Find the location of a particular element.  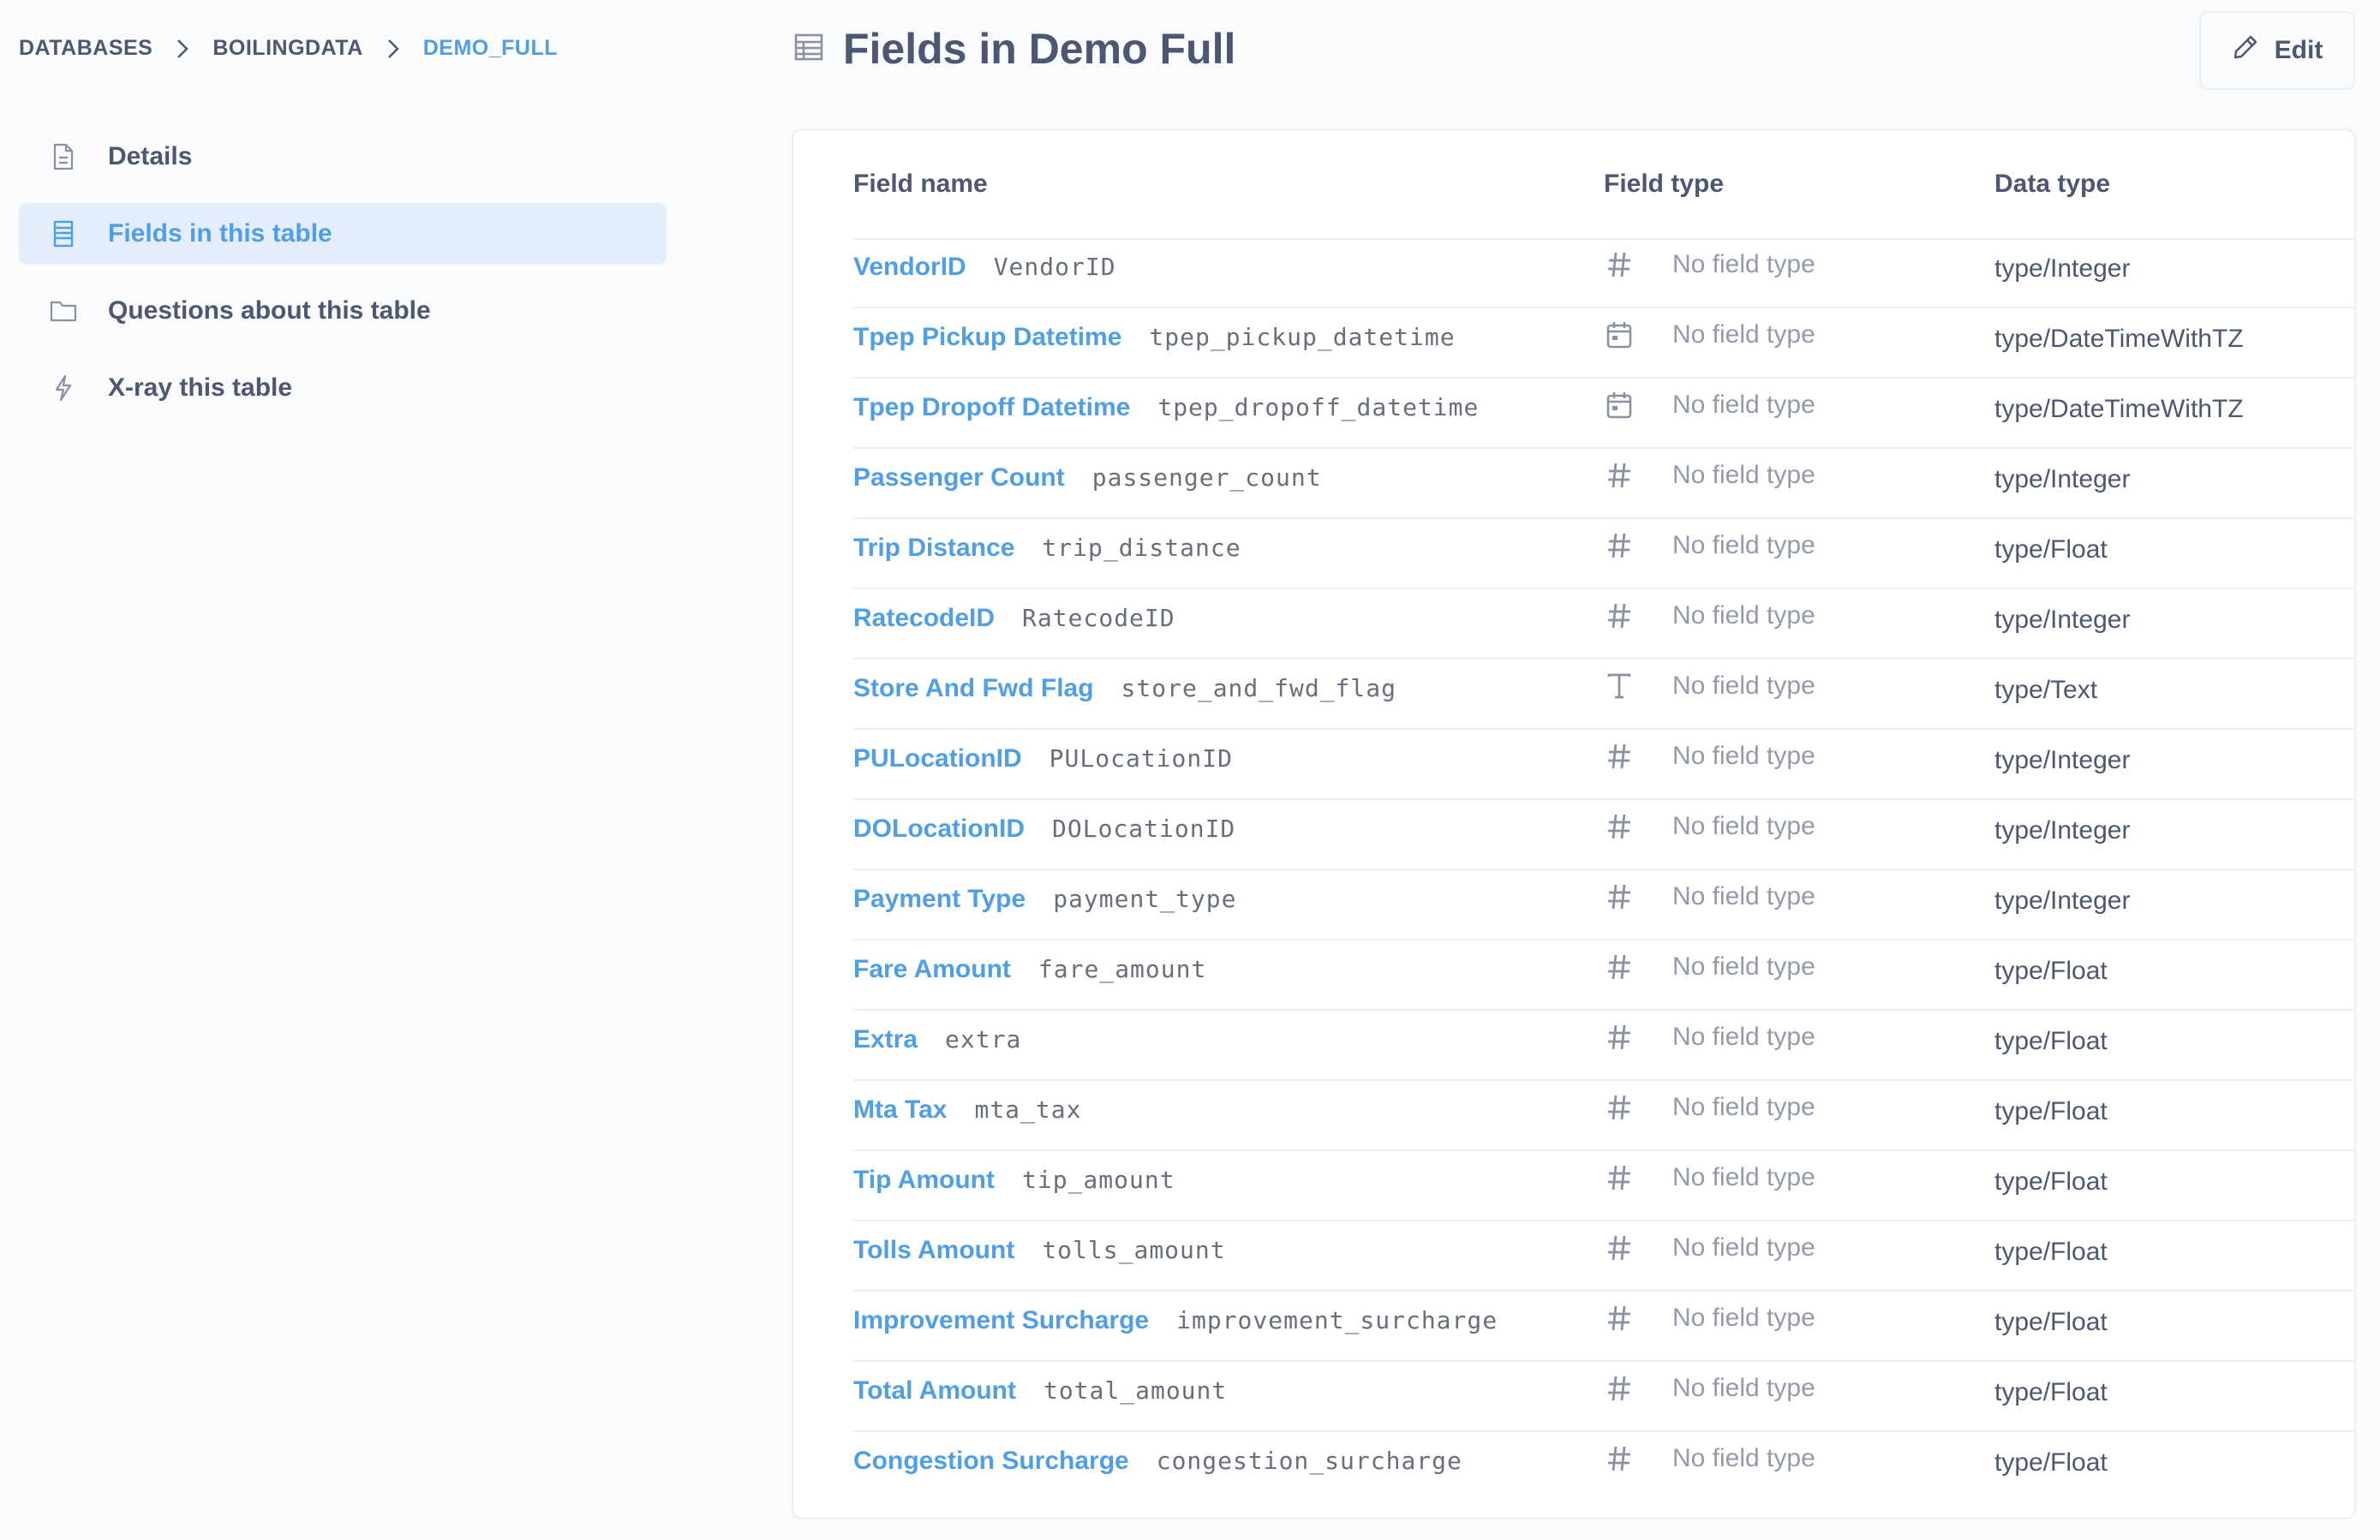

document-icon is located at coordinates (64, 156).